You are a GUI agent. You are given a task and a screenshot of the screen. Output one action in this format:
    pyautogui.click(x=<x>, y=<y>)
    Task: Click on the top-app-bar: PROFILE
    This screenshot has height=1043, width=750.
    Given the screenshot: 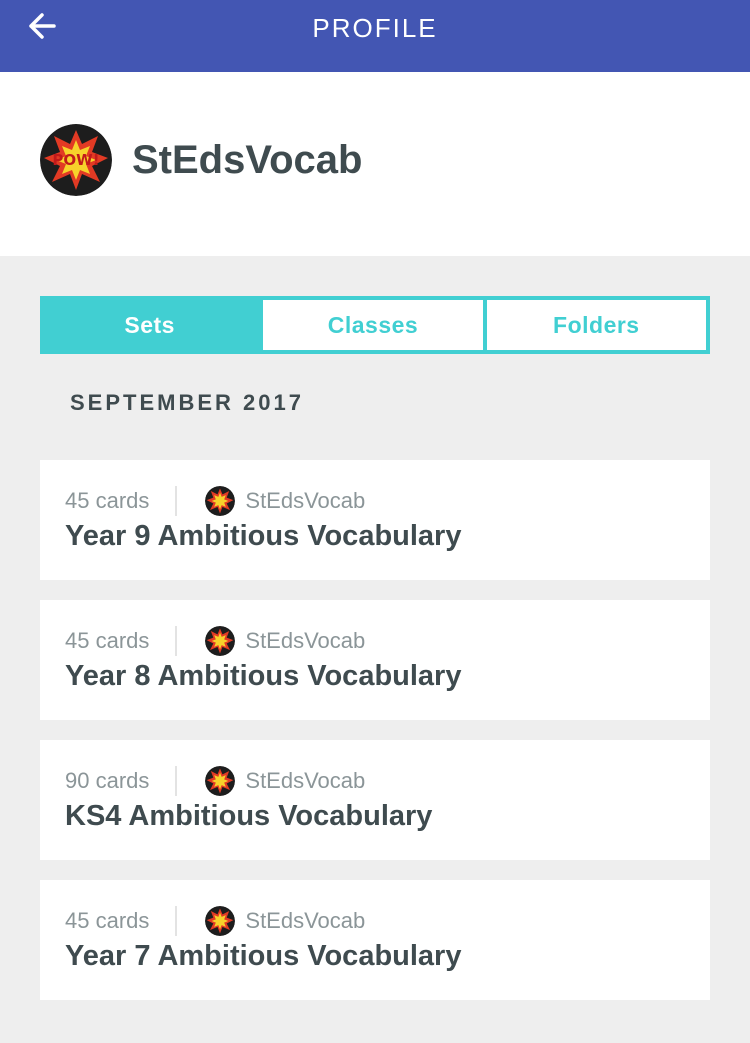 What is the action you would take?
    pyautogui.click(x=375, y=36)
    